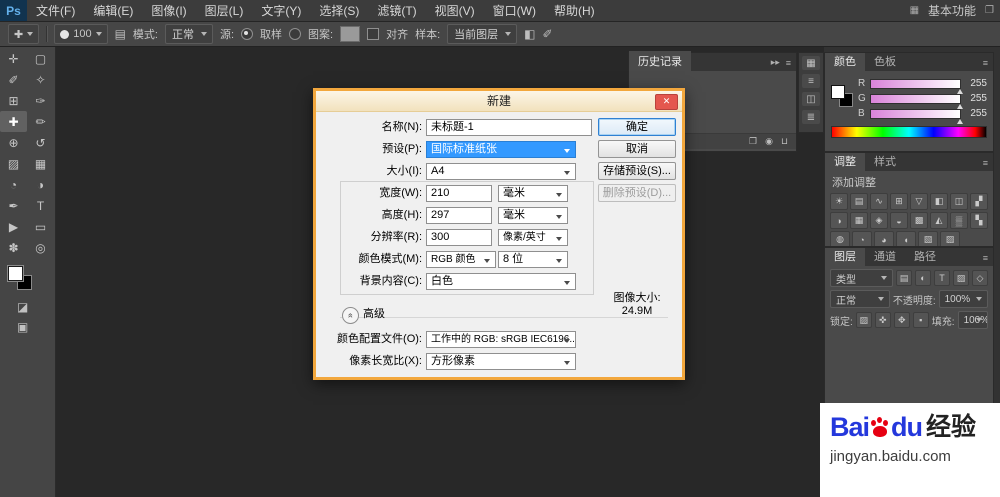  I want to click on healing-brush-tool-icon: ✚, so click(13, 121).